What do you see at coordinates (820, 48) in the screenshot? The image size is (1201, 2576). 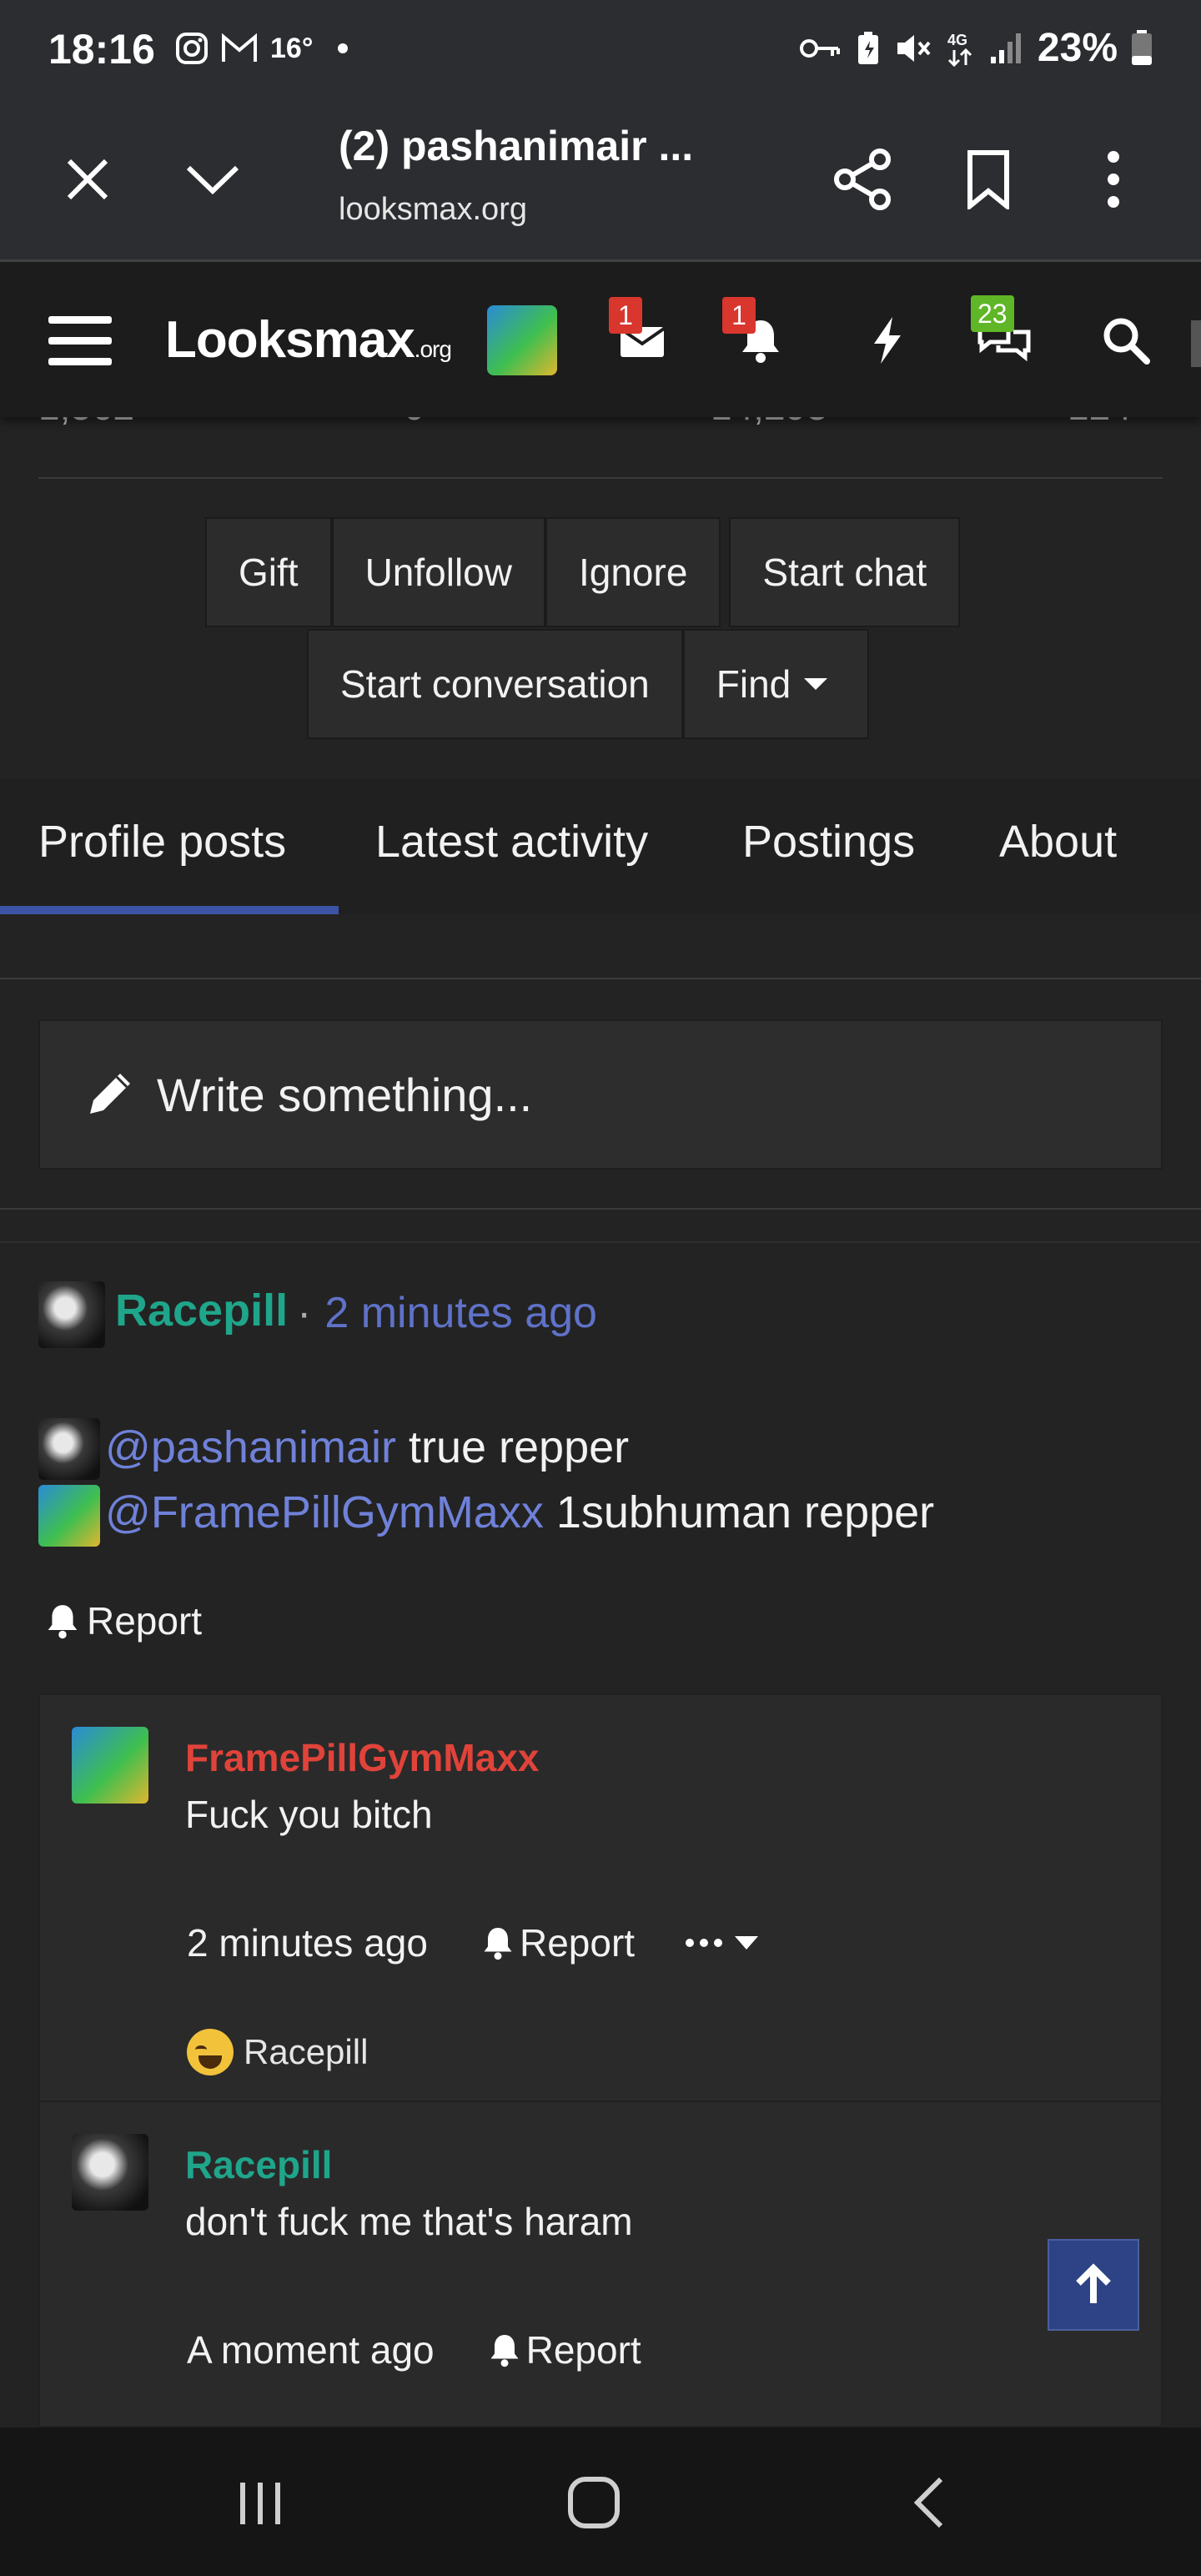 I see `key-icon` at bounding box center [820, 48].